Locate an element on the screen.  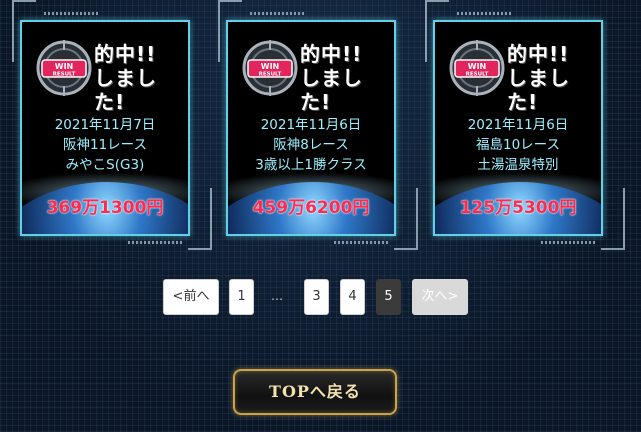
page-4-button: 4 is located at coordinates (352, 297).